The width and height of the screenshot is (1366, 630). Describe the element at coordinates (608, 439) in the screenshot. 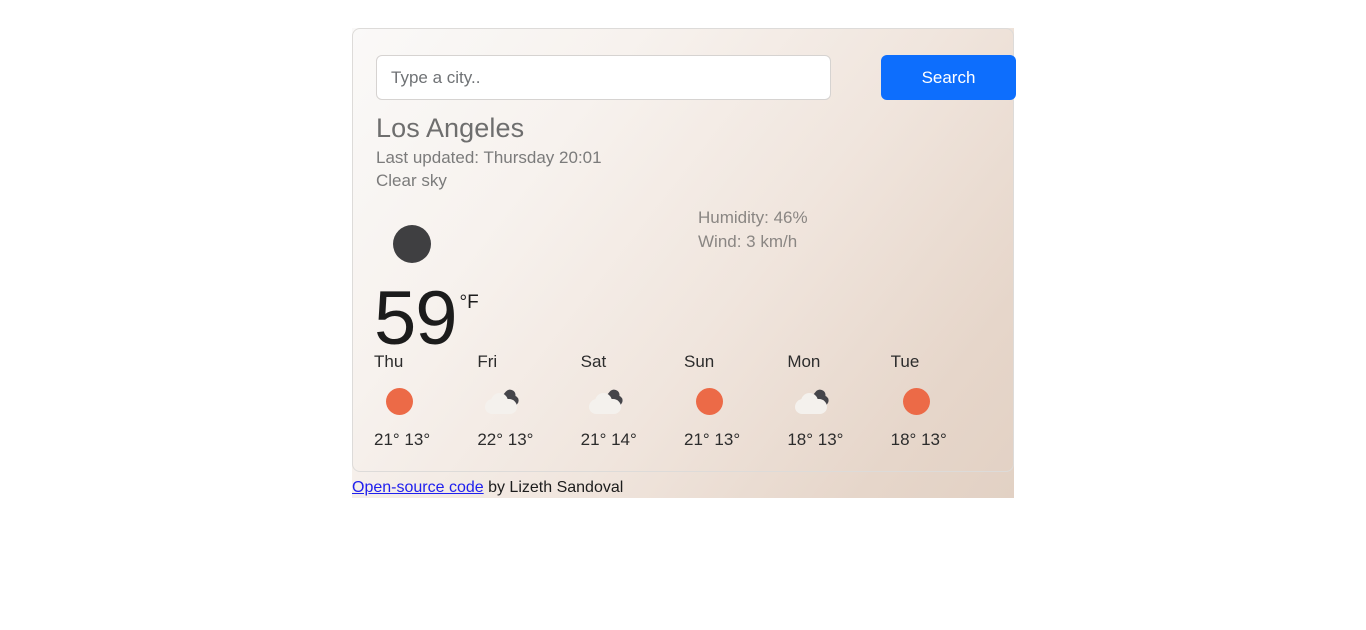

I see `forecast-temps: 21° 14°` at that location.